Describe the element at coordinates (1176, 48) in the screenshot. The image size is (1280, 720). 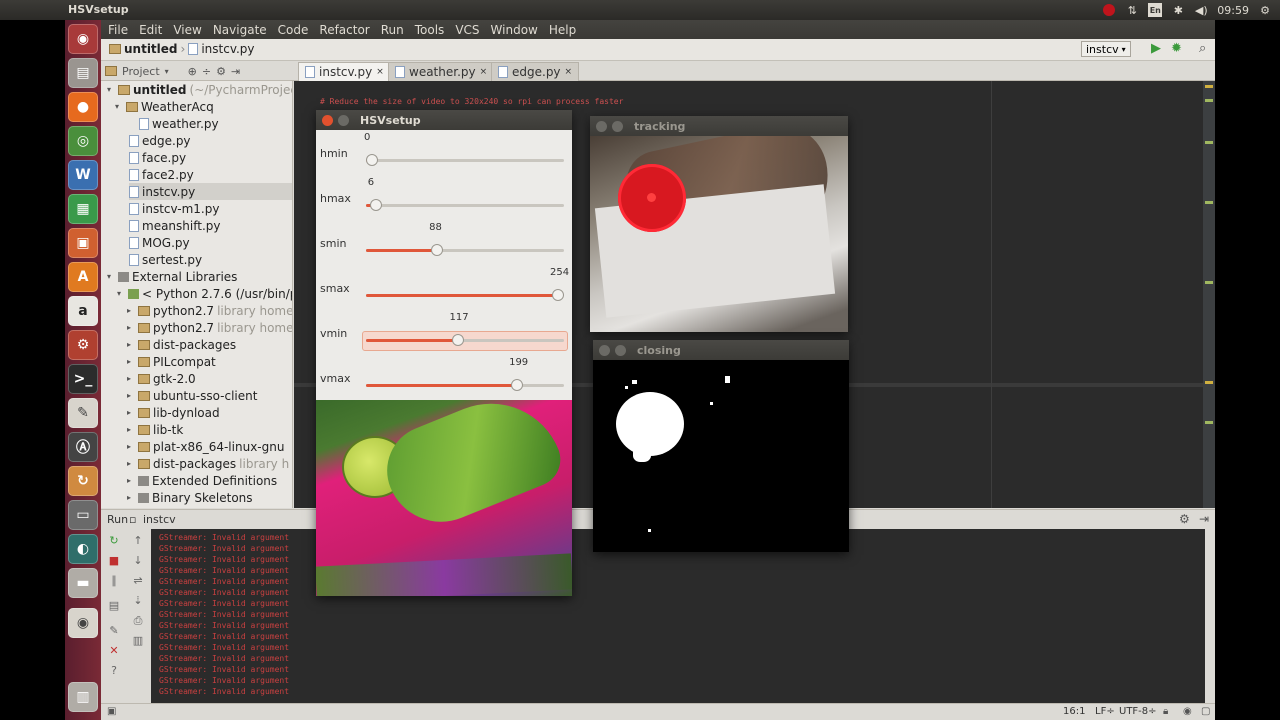
I see `debug-icon: ✹` at that location.